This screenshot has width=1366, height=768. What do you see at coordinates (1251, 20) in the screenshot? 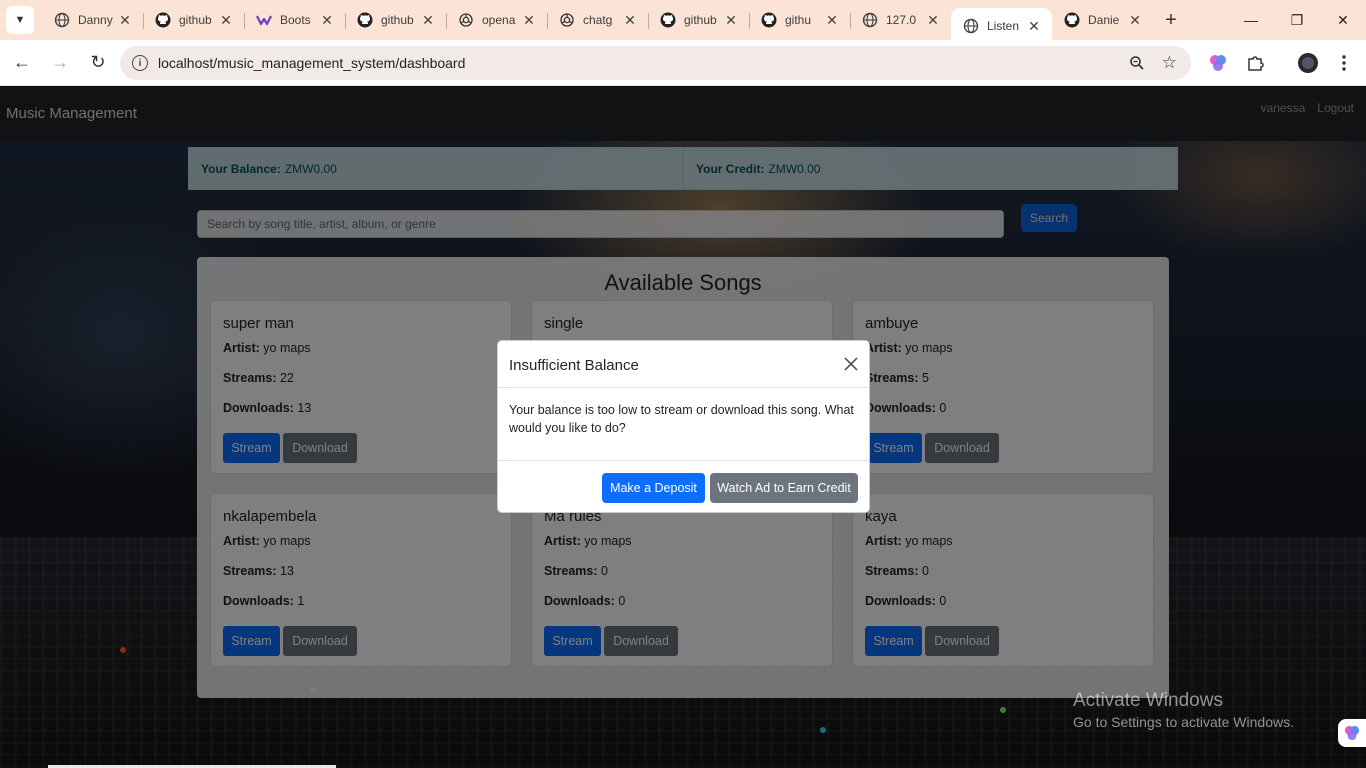
I see `minimize-button: —` at bounding box center [1251, 20].